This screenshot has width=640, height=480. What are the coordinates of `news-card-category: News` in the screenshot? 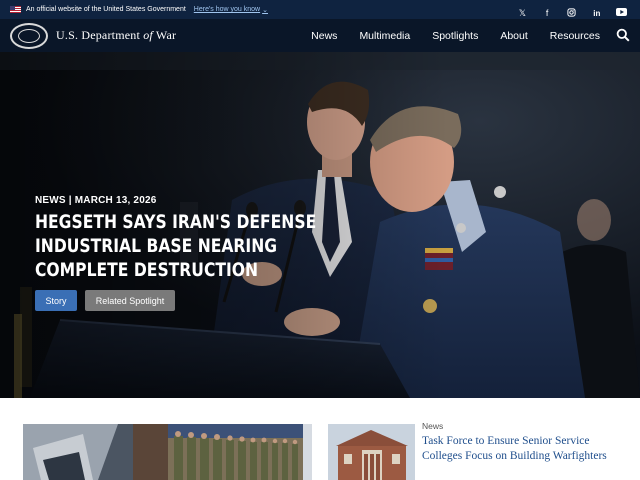 It's located at (433, 426).